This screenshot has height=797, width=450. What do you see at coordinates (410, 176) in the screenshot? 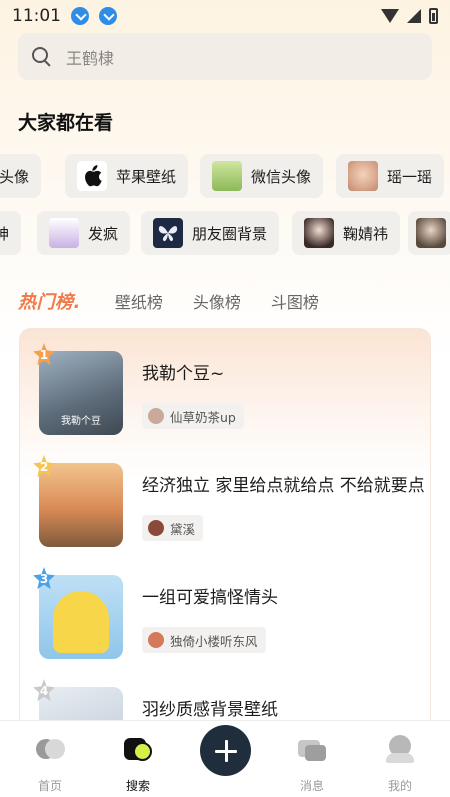
I see `chip-label: 瑶一瑶` at bounding box center [410, 176].